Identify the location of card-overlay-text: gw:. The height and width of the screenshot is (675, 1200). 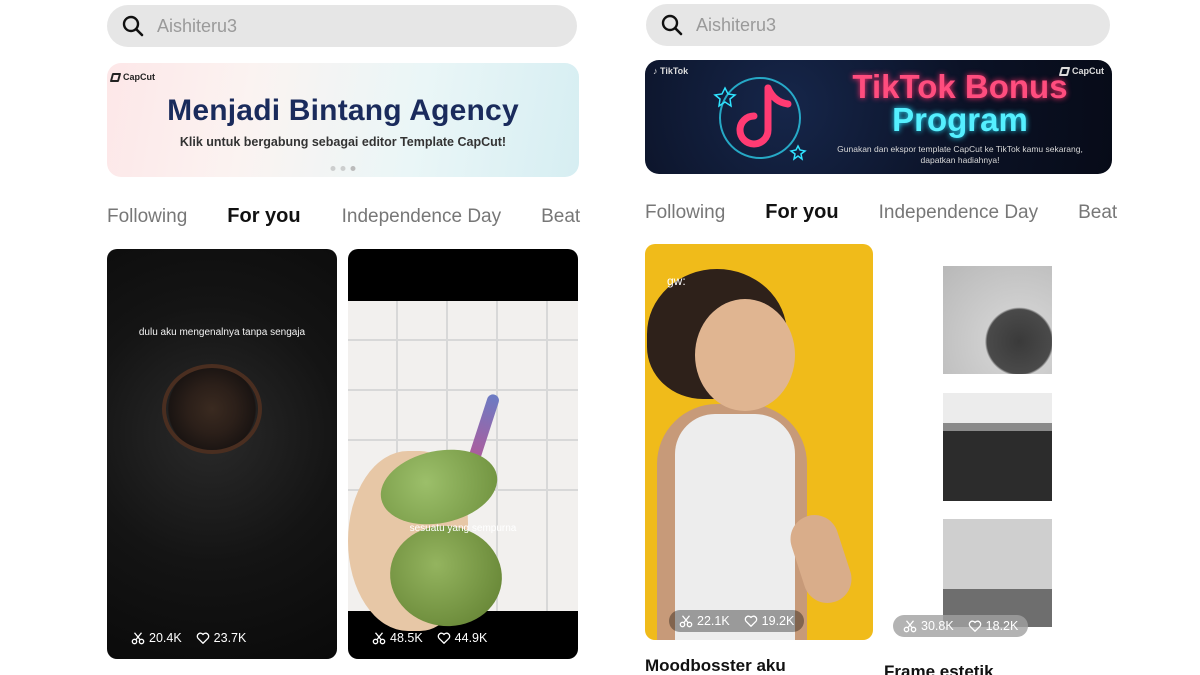
(676, 281).